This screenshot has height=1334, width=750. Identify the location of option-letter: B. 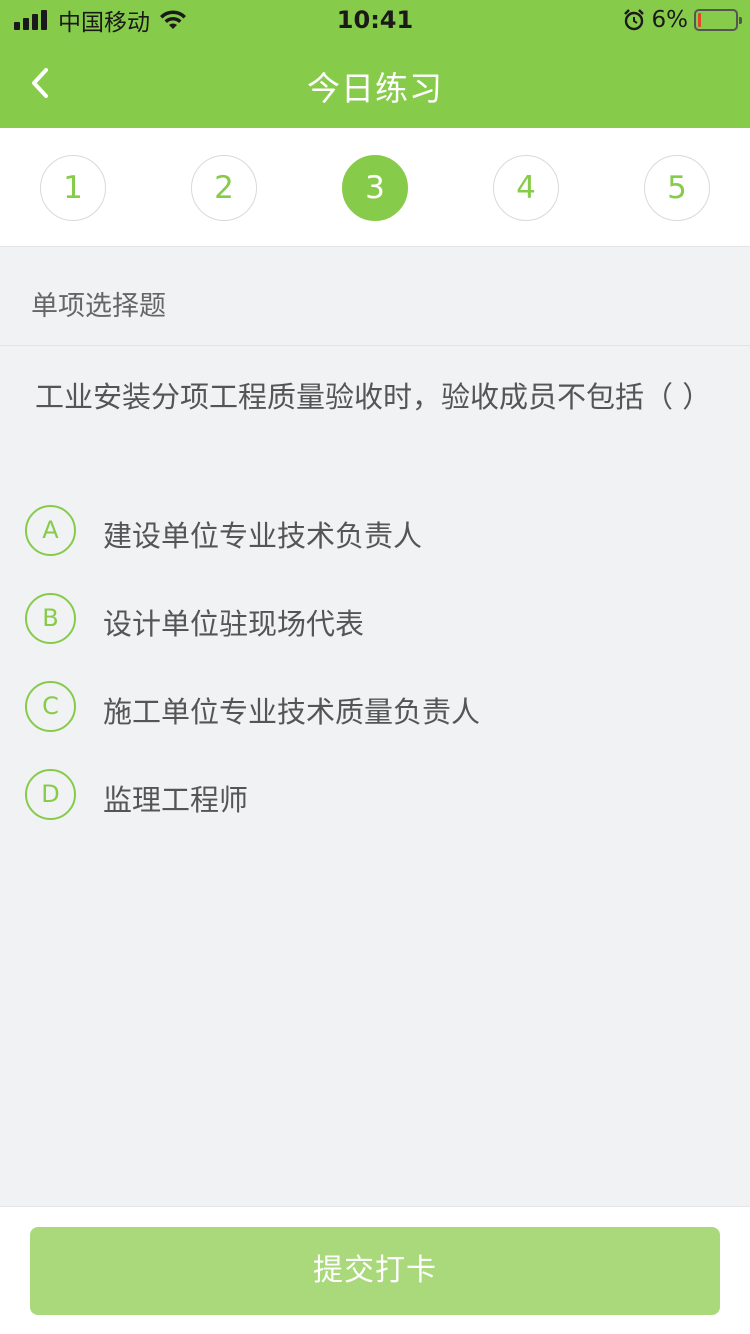
(50, 618).